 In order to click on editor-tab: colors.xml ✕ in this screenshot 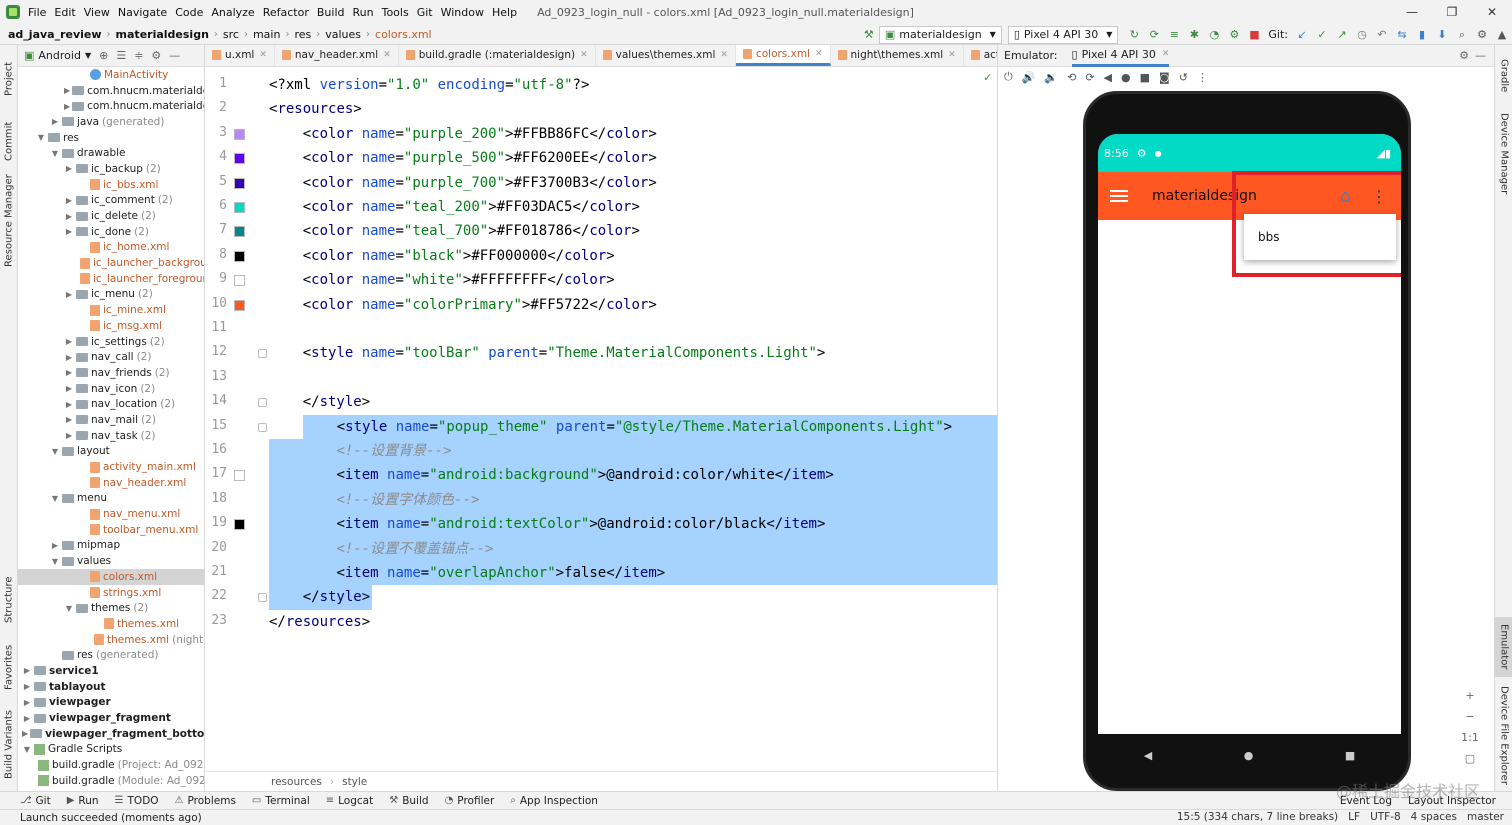, I will do `click(783, 55)`.